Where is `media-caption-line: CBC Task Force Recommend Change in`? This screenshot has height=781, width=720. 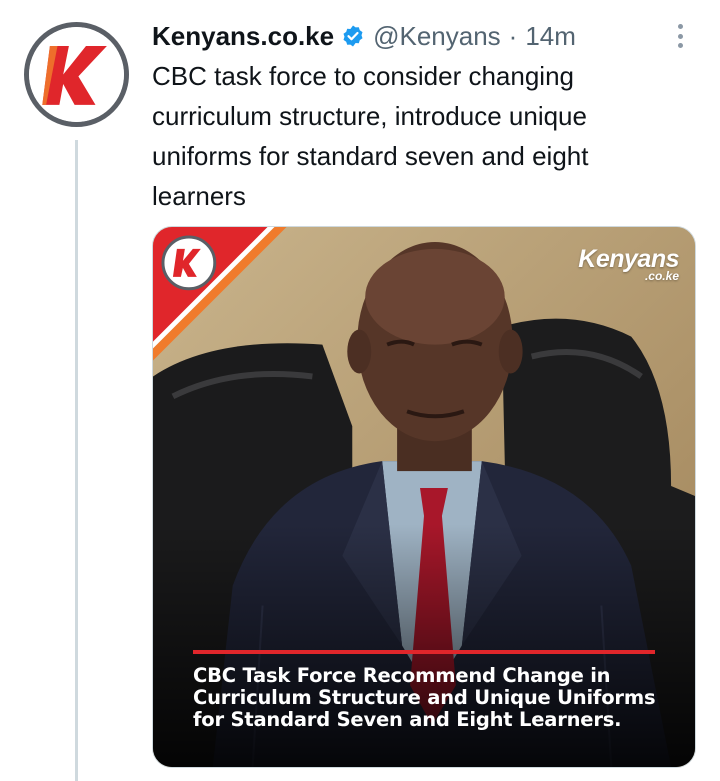 media-caption-line: CBC Task Force Recommend Change in is located at coordinates (402, 675).